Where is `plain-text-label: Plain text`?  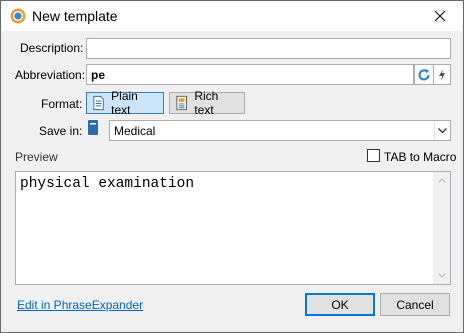
plain-text-label: Plain text is located at coordinates (124, 103).